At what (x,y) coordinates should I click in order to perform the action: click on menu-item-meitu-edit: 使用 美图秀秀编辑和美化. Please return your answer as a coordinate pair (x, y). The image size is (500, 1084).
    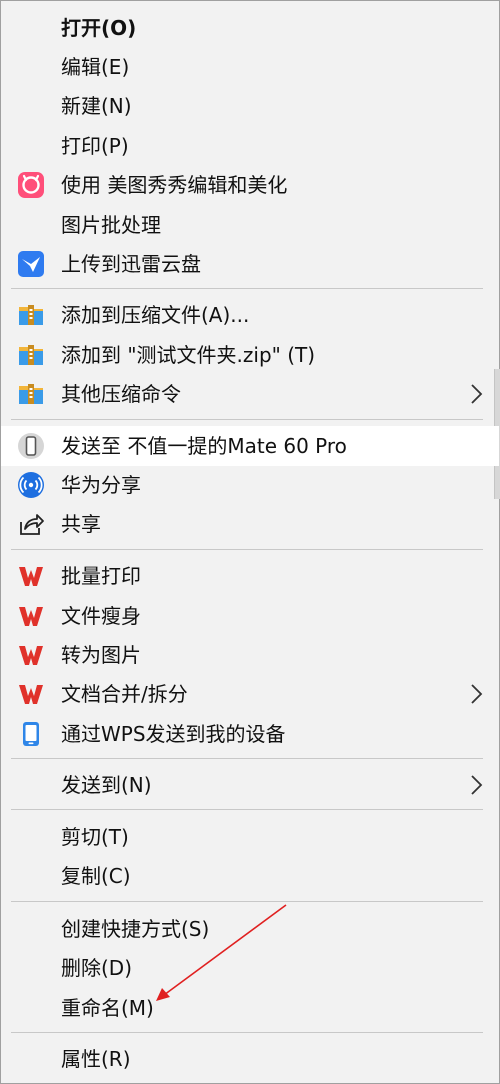
    Looking at the image, I should click on (250, 185).